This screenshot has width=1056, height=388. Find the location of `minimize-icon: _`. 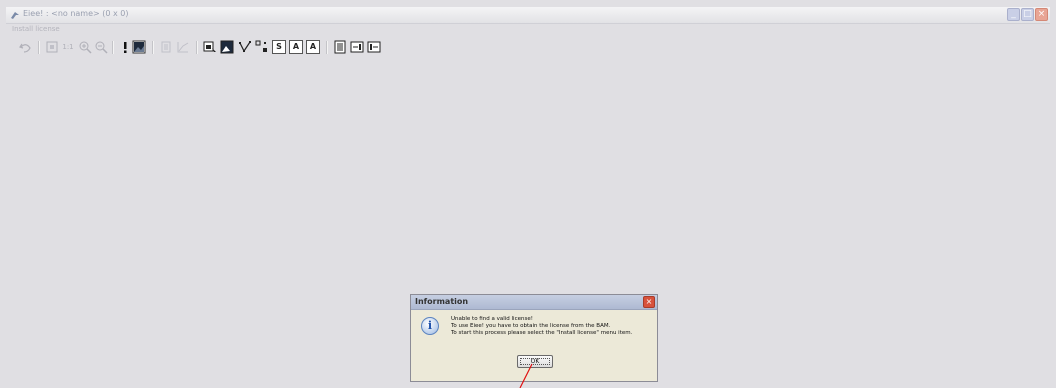

minimize-icon: _ is located at coordinates (1013, 14).